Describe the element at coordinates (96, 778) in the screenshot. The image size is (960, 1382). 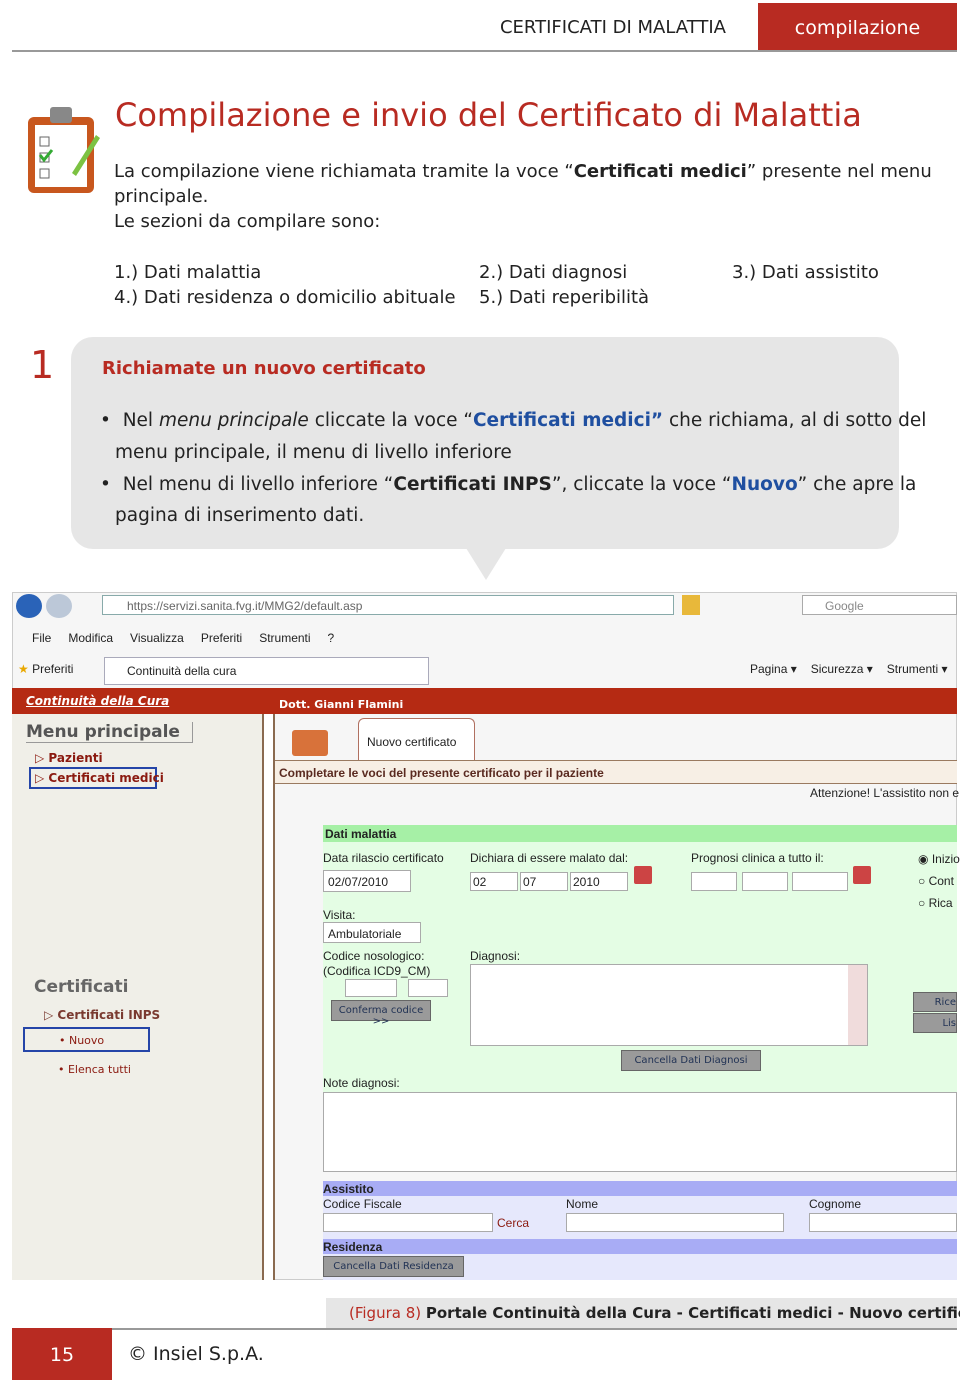
I see `menu-item-certificati-medici: ▷ Certificati medici` at that location.